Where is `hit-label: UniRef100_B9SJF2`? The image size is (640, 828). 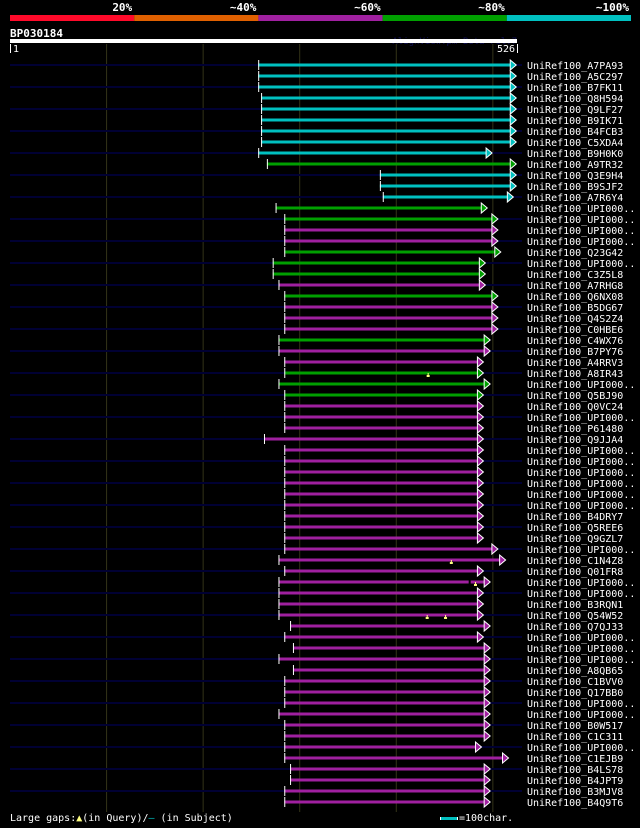 hit-label: UniRef100_B9SJF2 is located at coordinates (575, 187).